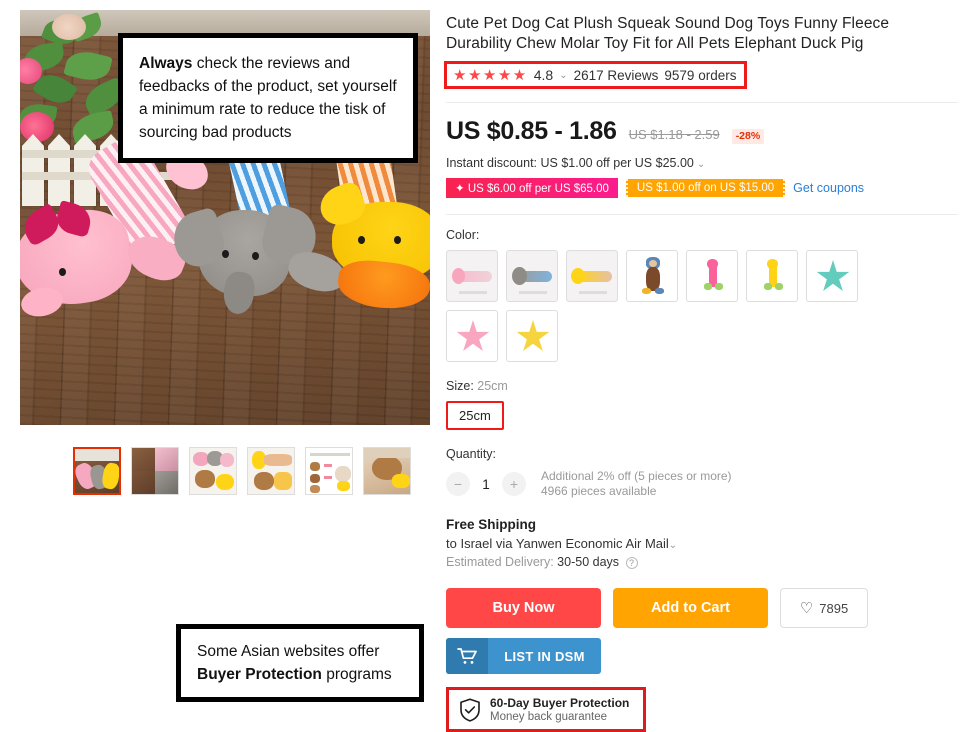 This screenshot has width=972, height=732. Describe the element at coordinates (592, 276) in the screenshot. I see `color-swatch-yellow-duck-lying` at that location.